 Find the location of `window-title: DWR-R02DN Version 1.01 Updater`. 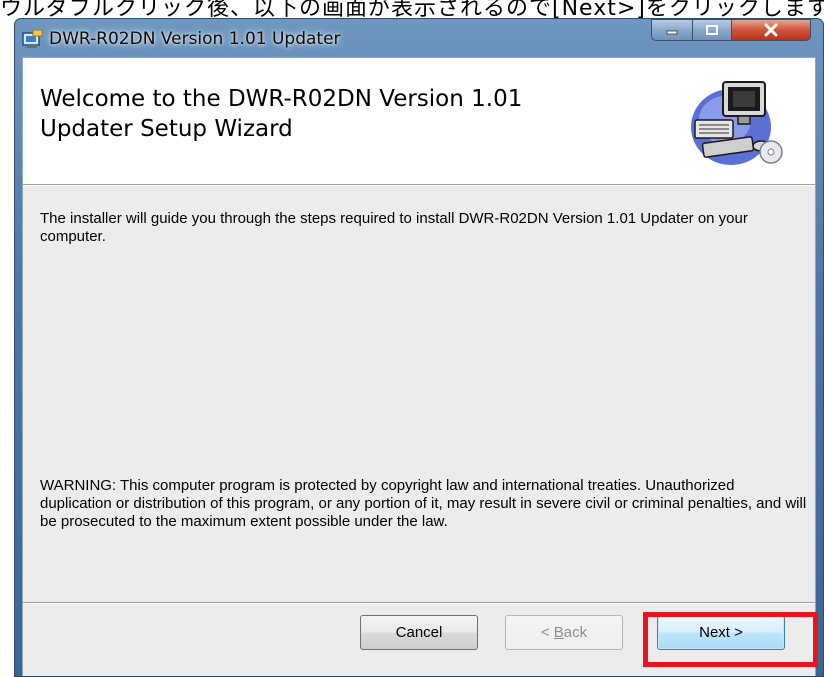

window-title: DWR-R02DN Version 1.01 Updater is located at coordinates (195, 39).